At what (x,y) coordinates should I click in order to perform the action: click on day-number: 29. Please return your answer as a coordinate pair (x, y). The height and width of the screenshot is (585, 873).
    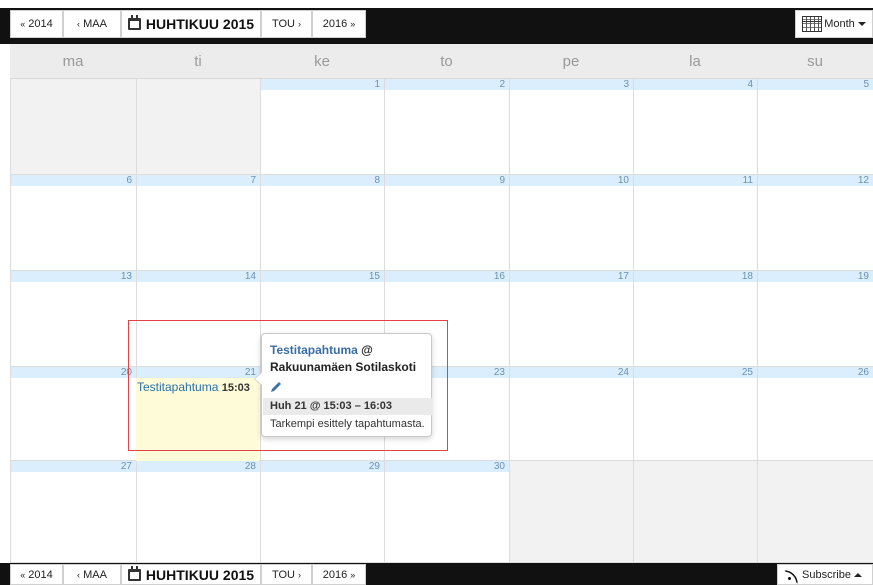
    Looking at the image, I should click on (322, 466).